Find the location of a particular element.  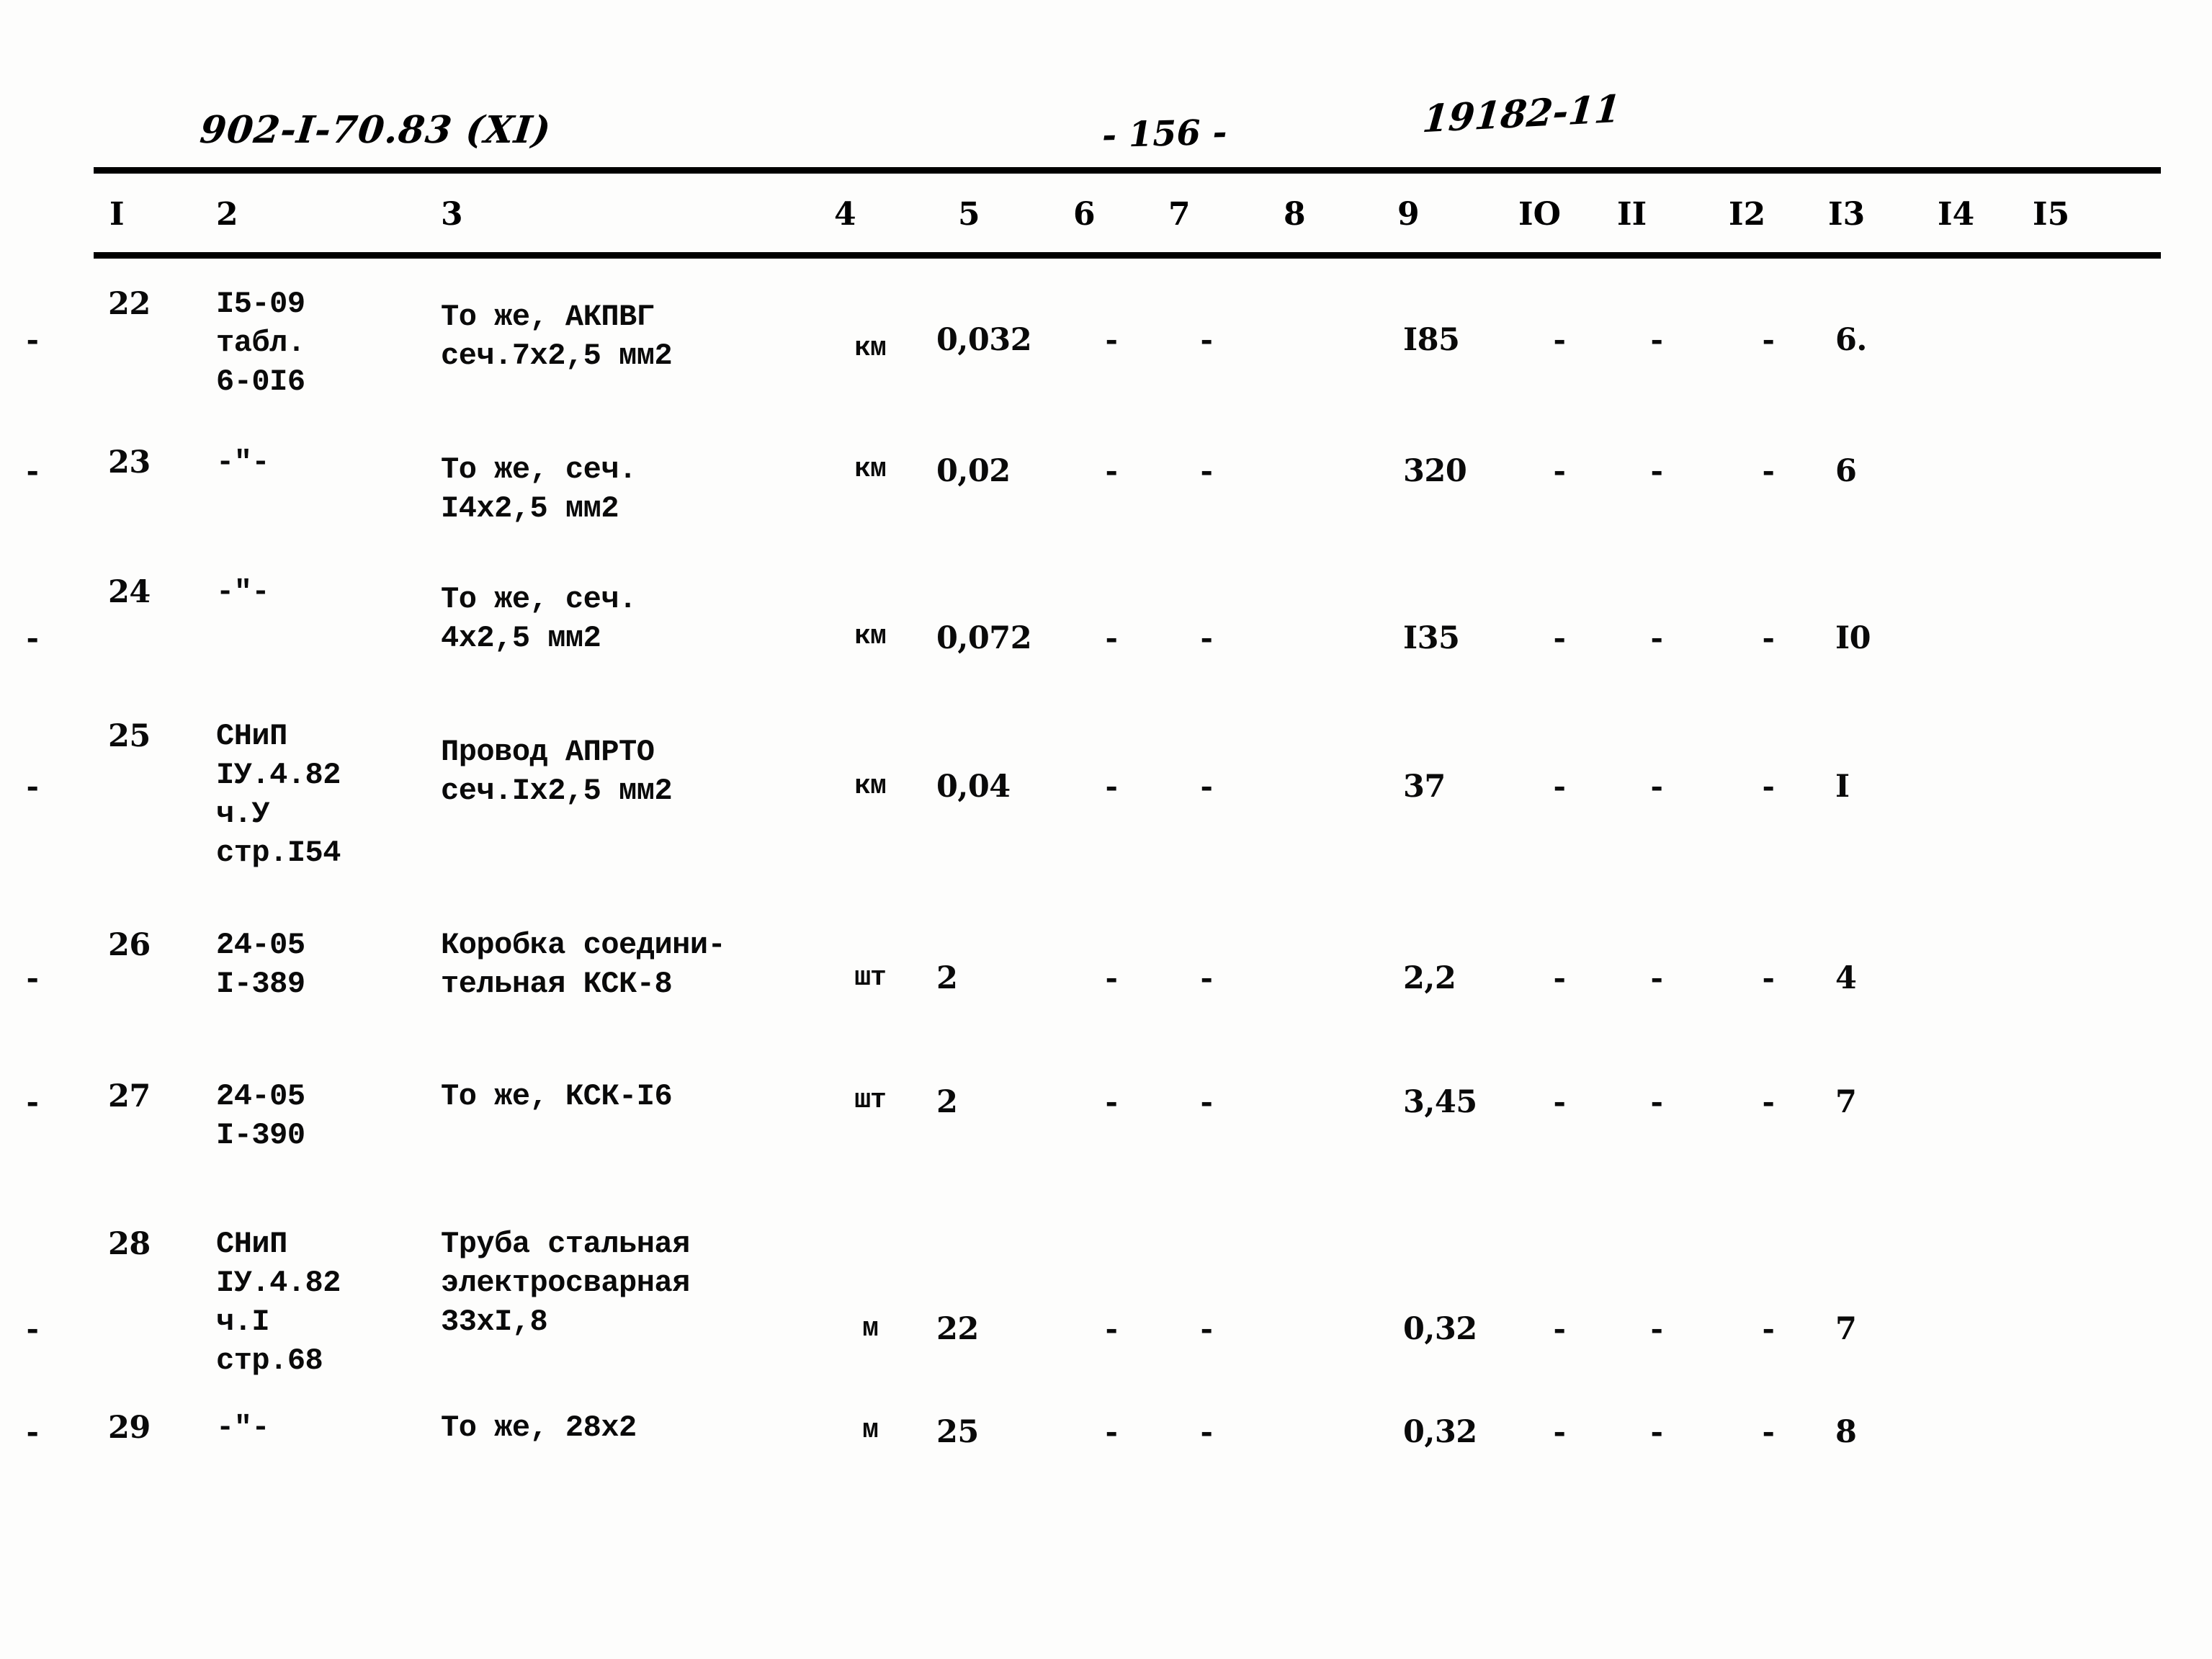

cell-c5: 0,032 is located at coordinates (984, 340).